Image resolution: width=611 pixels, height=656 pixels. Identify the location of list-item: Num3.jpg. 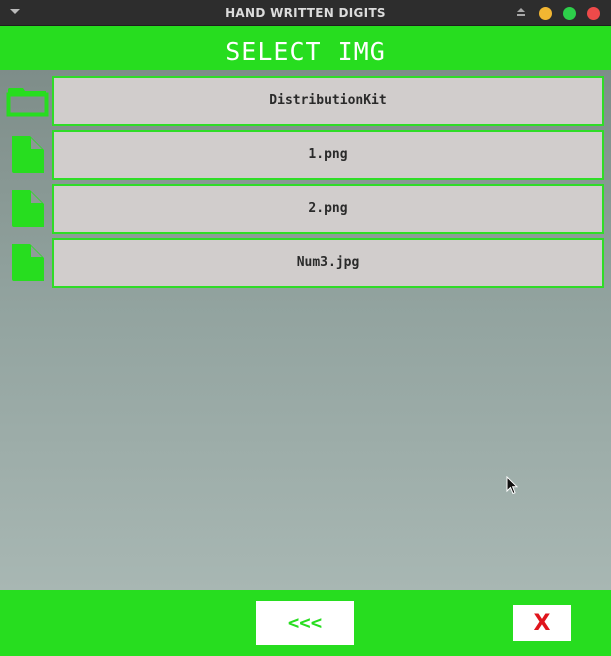
(305, 261).